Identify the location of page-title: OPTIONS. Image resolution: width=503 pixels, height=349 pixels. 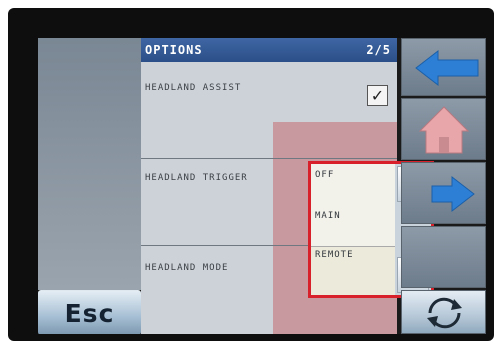
(174, 50).